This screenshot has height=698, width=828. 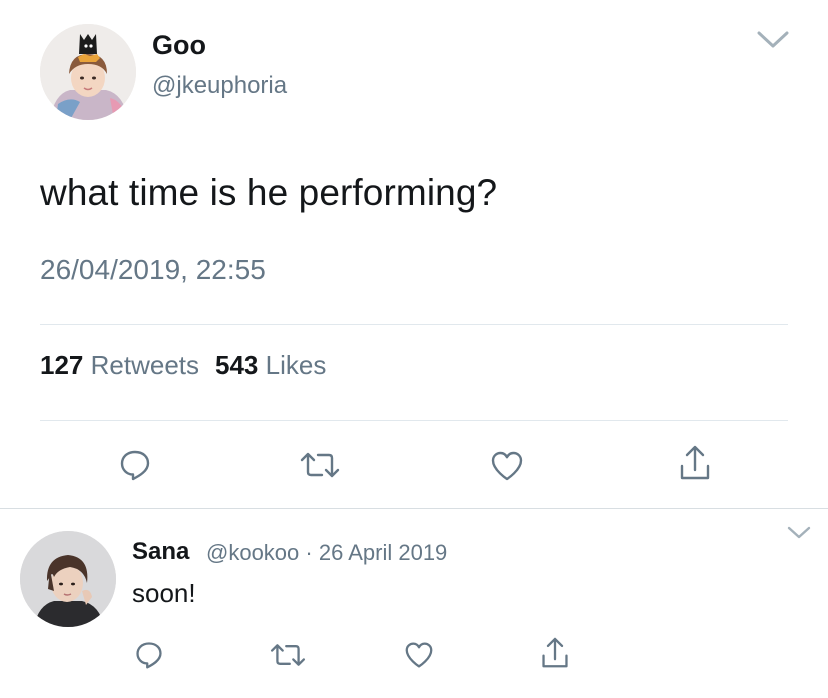 I want to click on like-stat: 543 Likes, so click(x=270, y=365).